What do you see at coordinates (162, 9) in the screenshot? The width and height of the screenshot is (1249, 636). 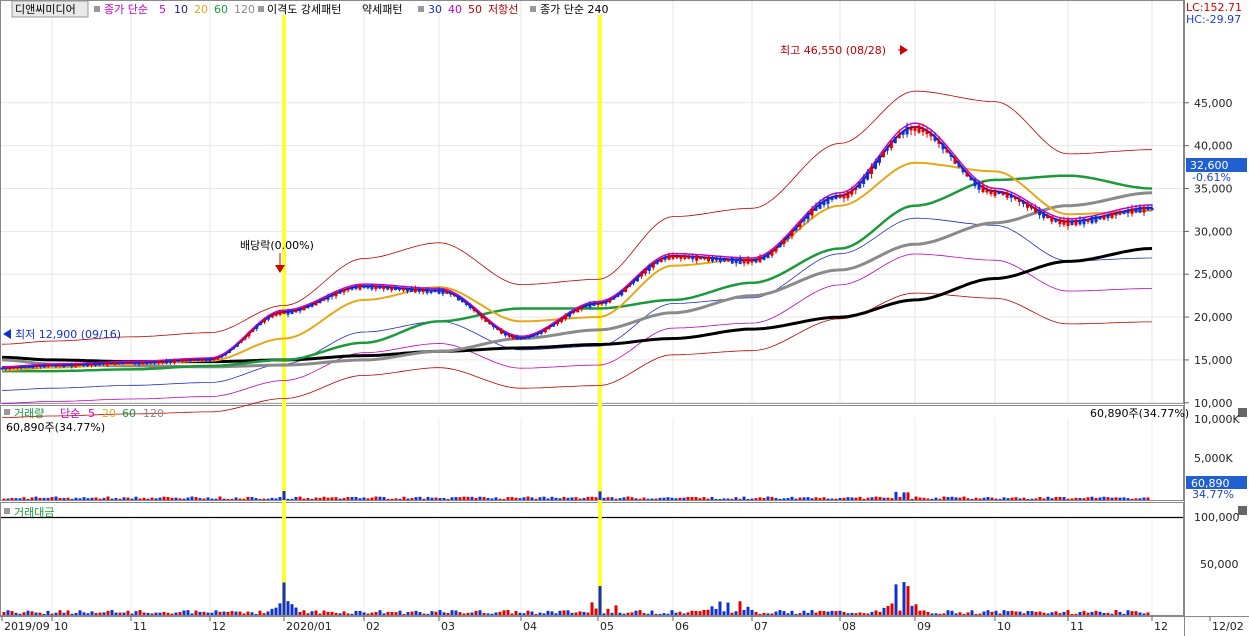 I see `legend-ma5: 5` at bounding box center [162, 9].